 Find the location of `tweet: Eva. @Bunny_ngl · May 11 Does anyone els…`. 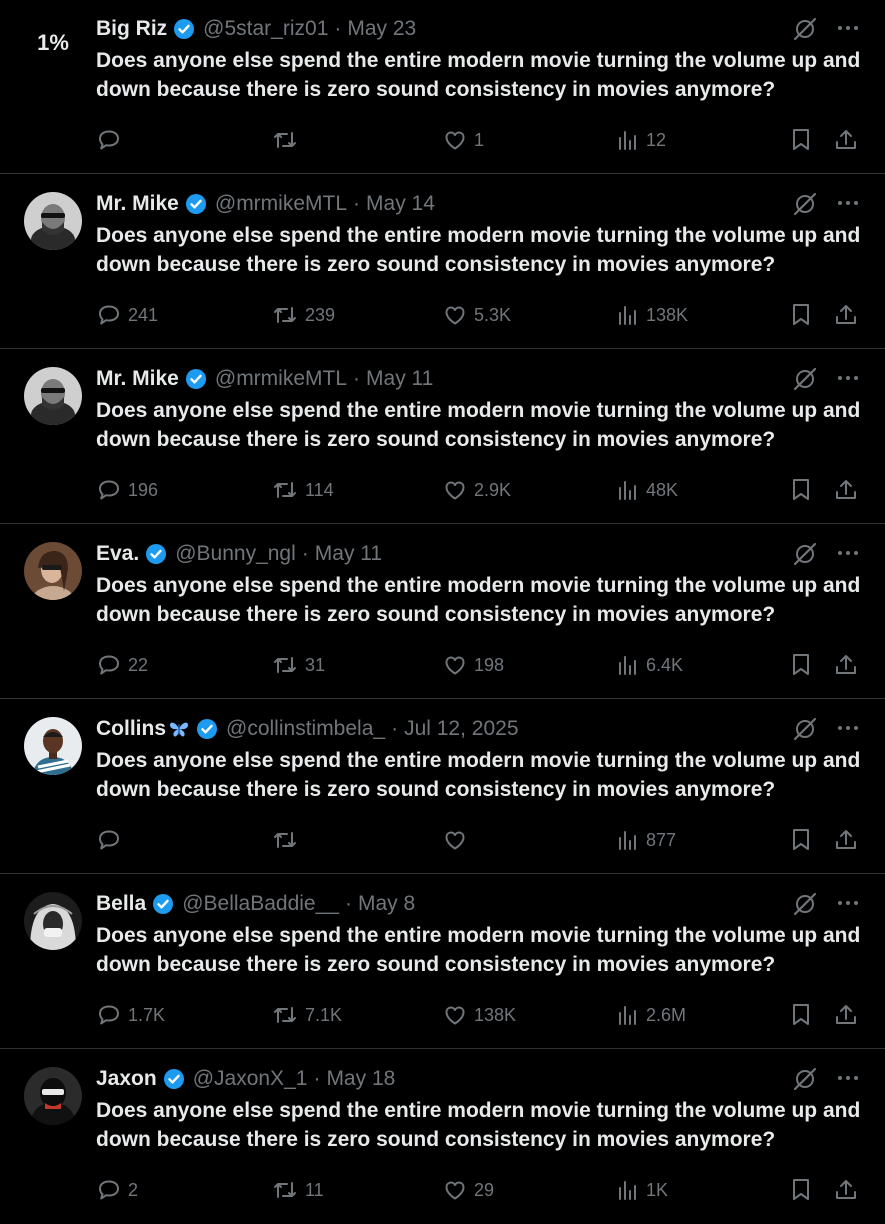

tweet: Eva. @Bunny_ngl · May 11 Does anyone els… is located at coordinates (442, 612).